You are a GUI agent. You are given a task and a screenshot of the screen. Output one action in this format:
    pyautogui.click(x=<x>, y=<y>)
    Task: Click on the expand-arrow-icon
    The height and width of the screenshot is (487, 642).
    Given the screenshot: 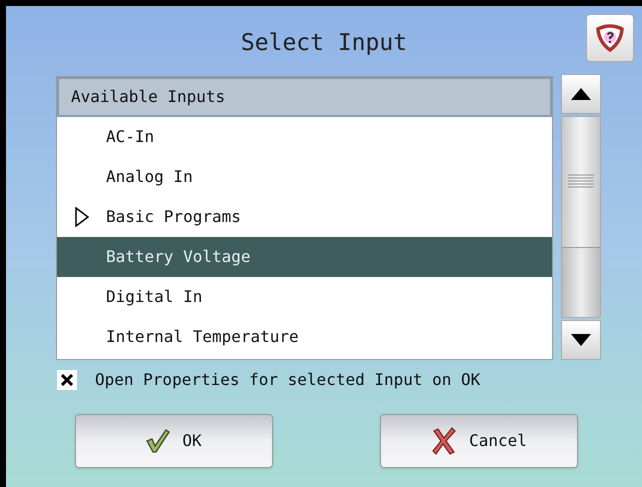 What is the action you would take?
    pyautogui.click(x=81, y=217)
    